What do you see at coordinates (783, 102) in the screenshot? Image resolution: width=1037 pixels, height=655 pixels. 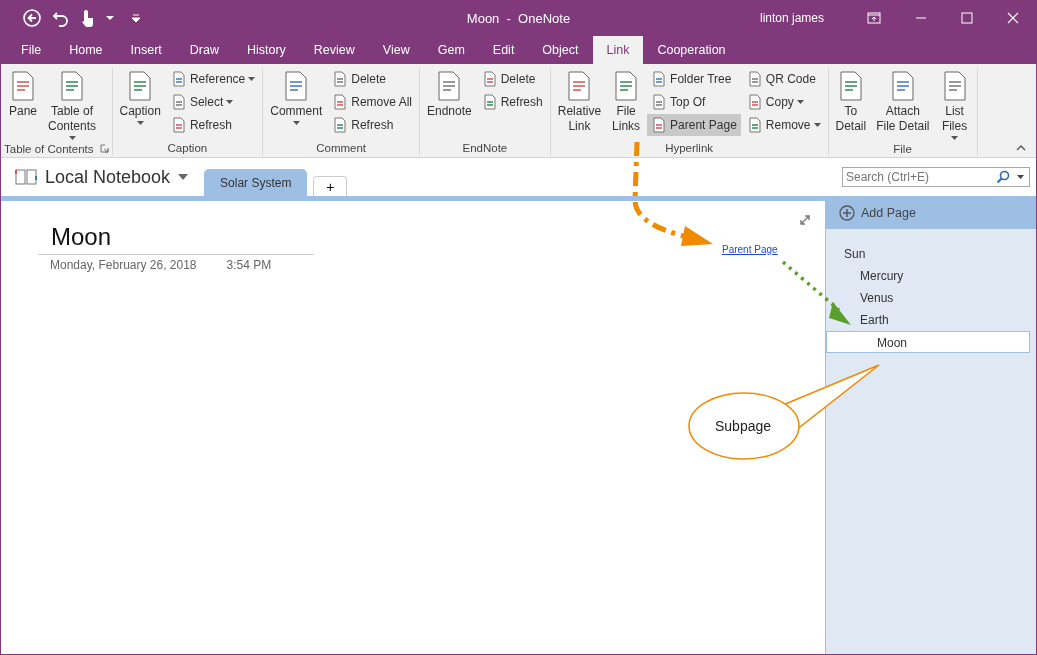 I see `ribbon-button: Copy` at bounding box center [783, 102].